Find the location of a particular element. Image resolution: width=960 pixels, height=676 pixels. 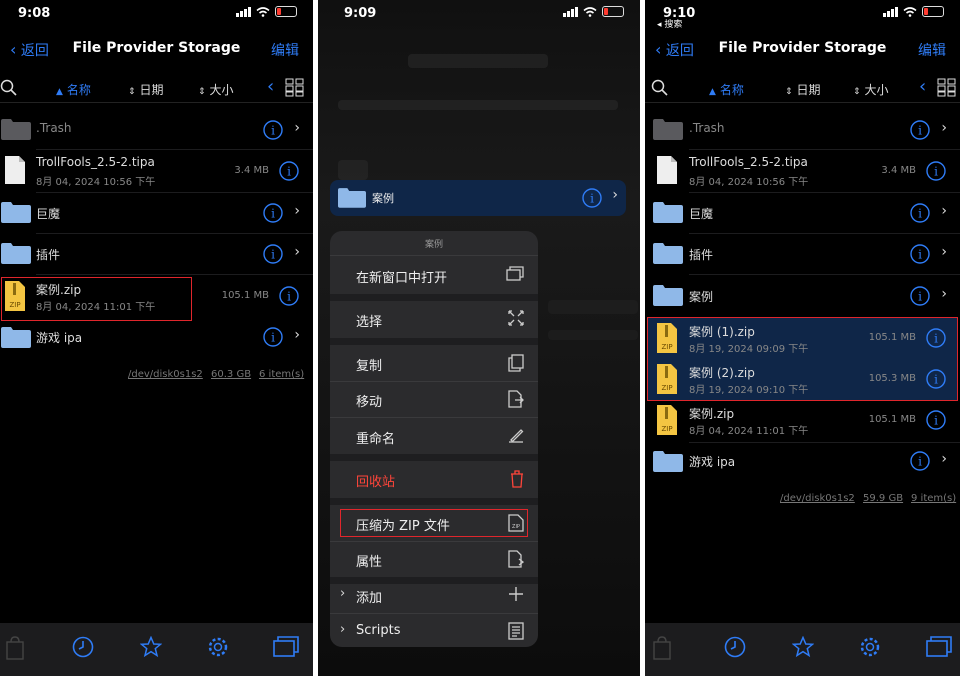

window-icon is located at coordinates (515, 273).